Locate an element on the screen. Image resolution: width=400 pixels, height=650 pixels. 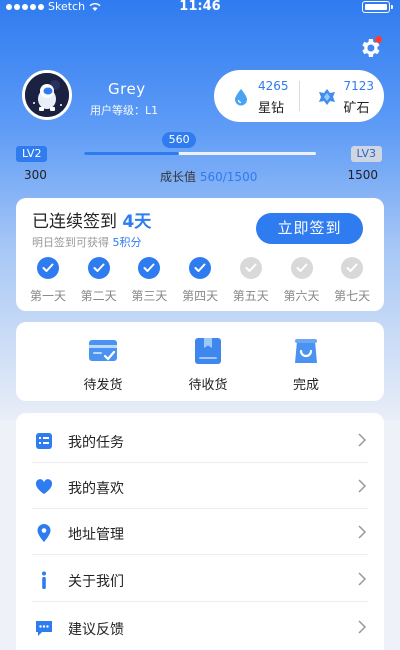
menu-label: 我的喜欢 is located at coordinates (96, 489).